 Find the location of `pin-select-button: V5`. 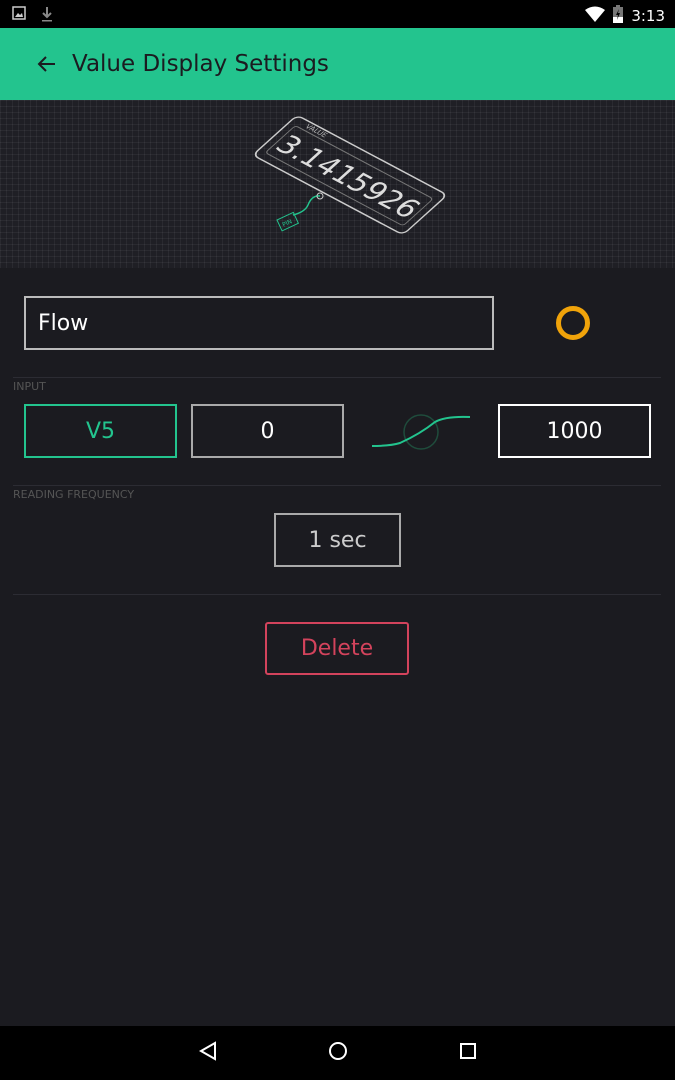

pin-select-button: V5 is located at coordinates (100, 431).